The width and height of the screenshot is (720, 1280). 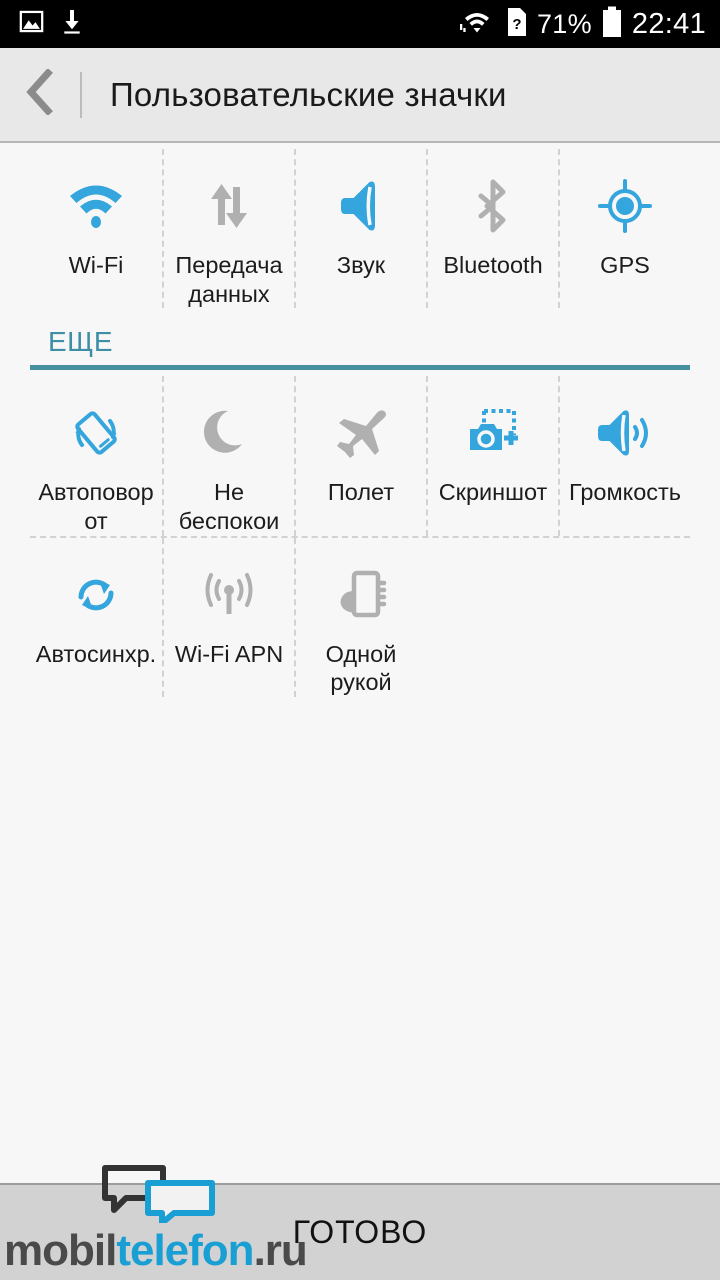 I want to click on icon-cell-gps: GPS, so click(x=624, y=229).